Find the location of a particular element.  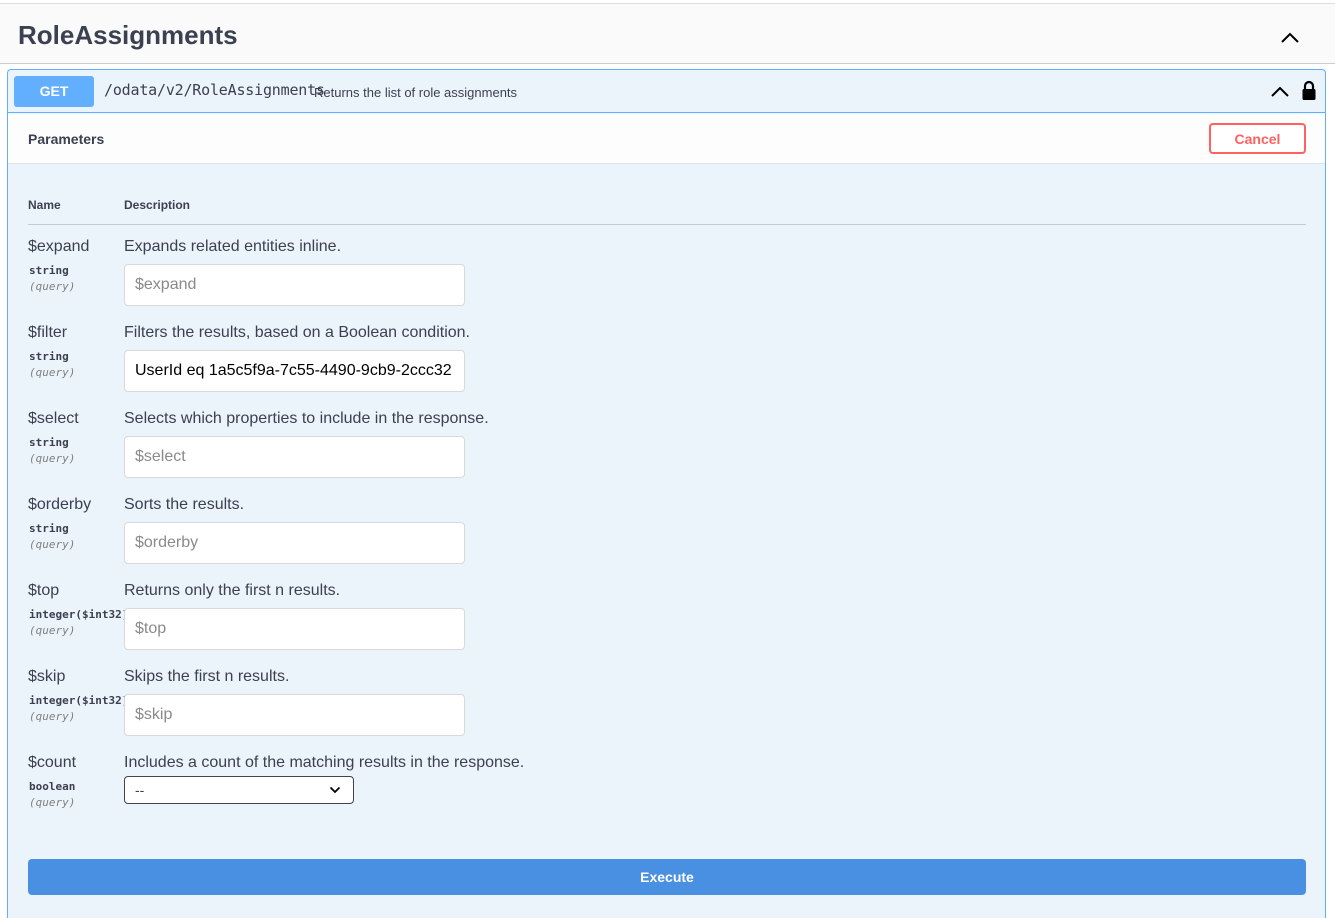

operation-description: Returns the list of role assignments is located at coordinates (416, 92).